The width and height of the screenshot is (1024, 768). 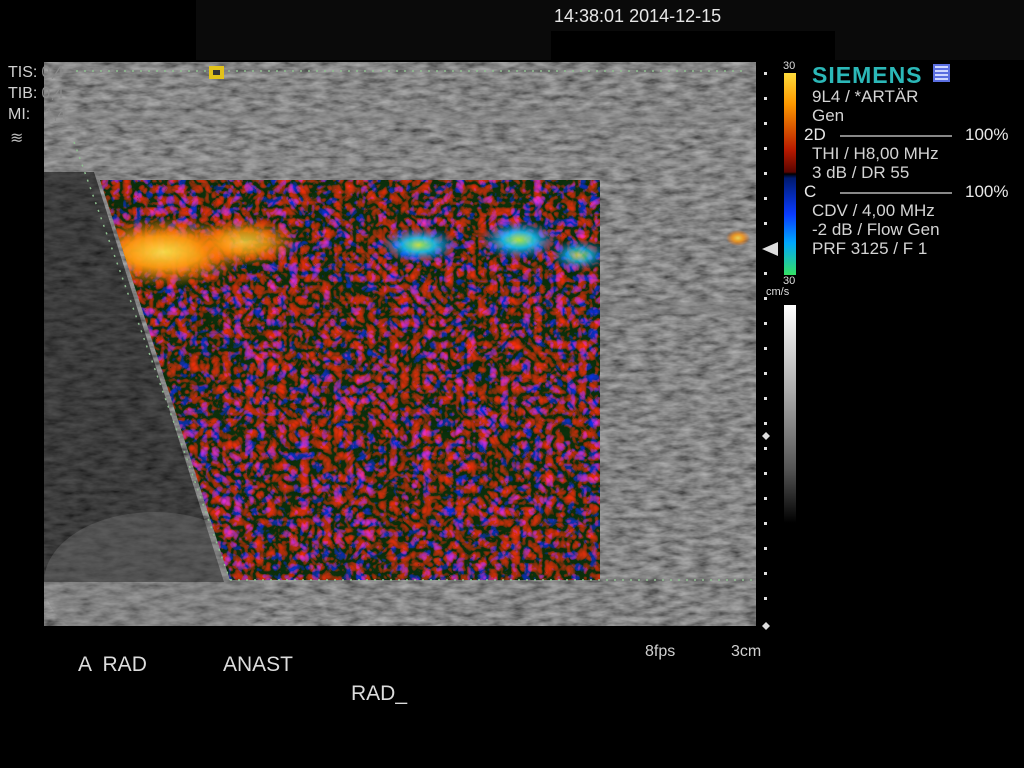 I want to click on header-patient-block, so click(x=373, y=30).